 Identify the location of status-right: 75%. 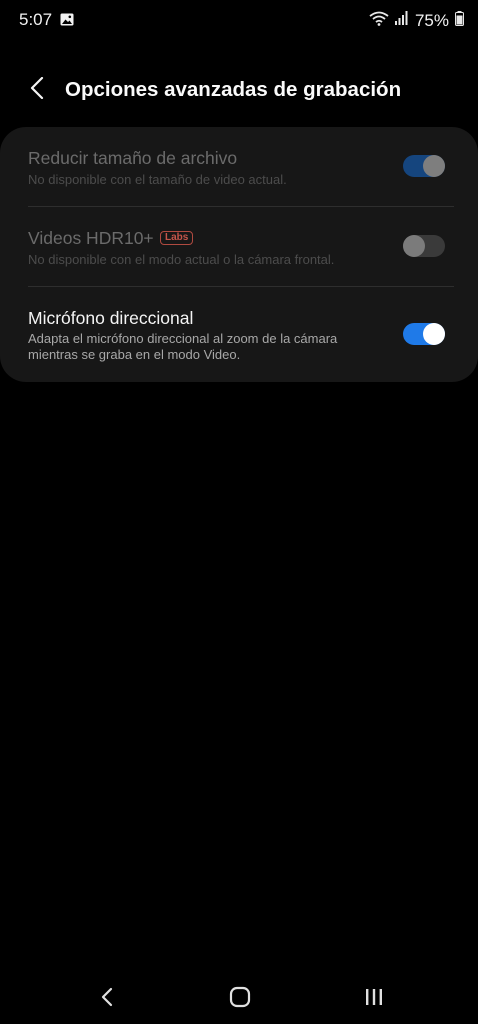
(416, 20).